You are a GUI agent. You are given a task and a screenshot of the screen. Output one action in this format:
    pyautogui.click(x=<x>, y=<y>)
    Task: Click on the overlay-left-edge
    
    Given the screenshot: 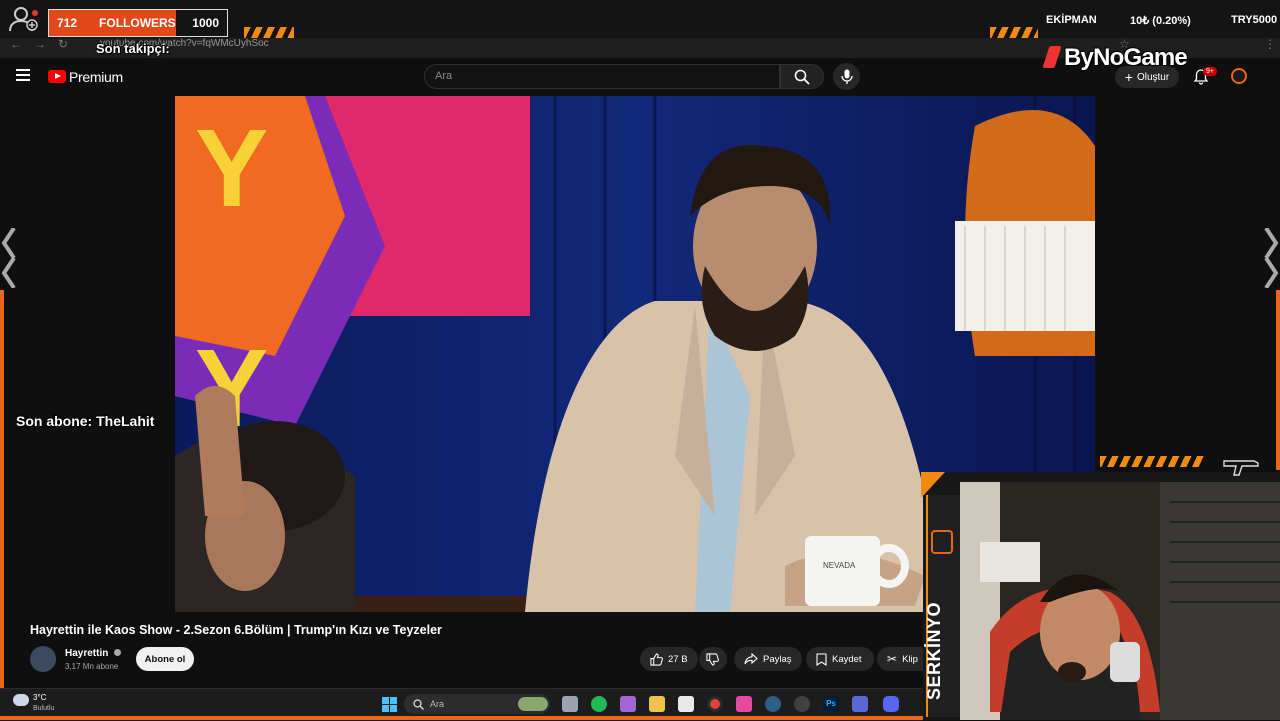 What is the action you would take?
    pyautogui.click(x=2, y=505)
    